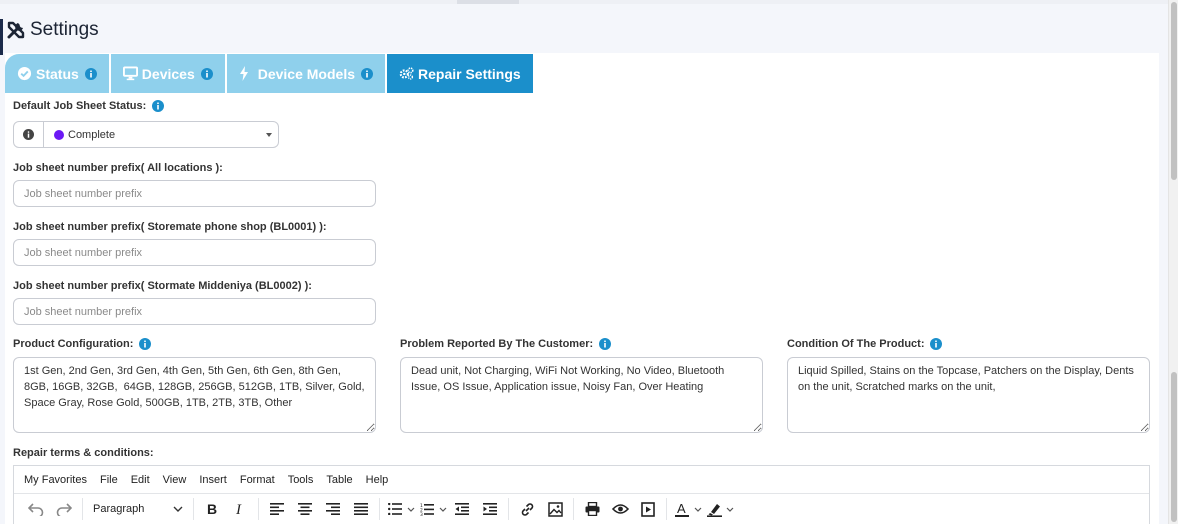 The width and height of the screenshot is (1178, 524). What do you see at coordinates (1, 37) in the screenshot?
I see `header-accent-bar` at bounding box center [1, 37].